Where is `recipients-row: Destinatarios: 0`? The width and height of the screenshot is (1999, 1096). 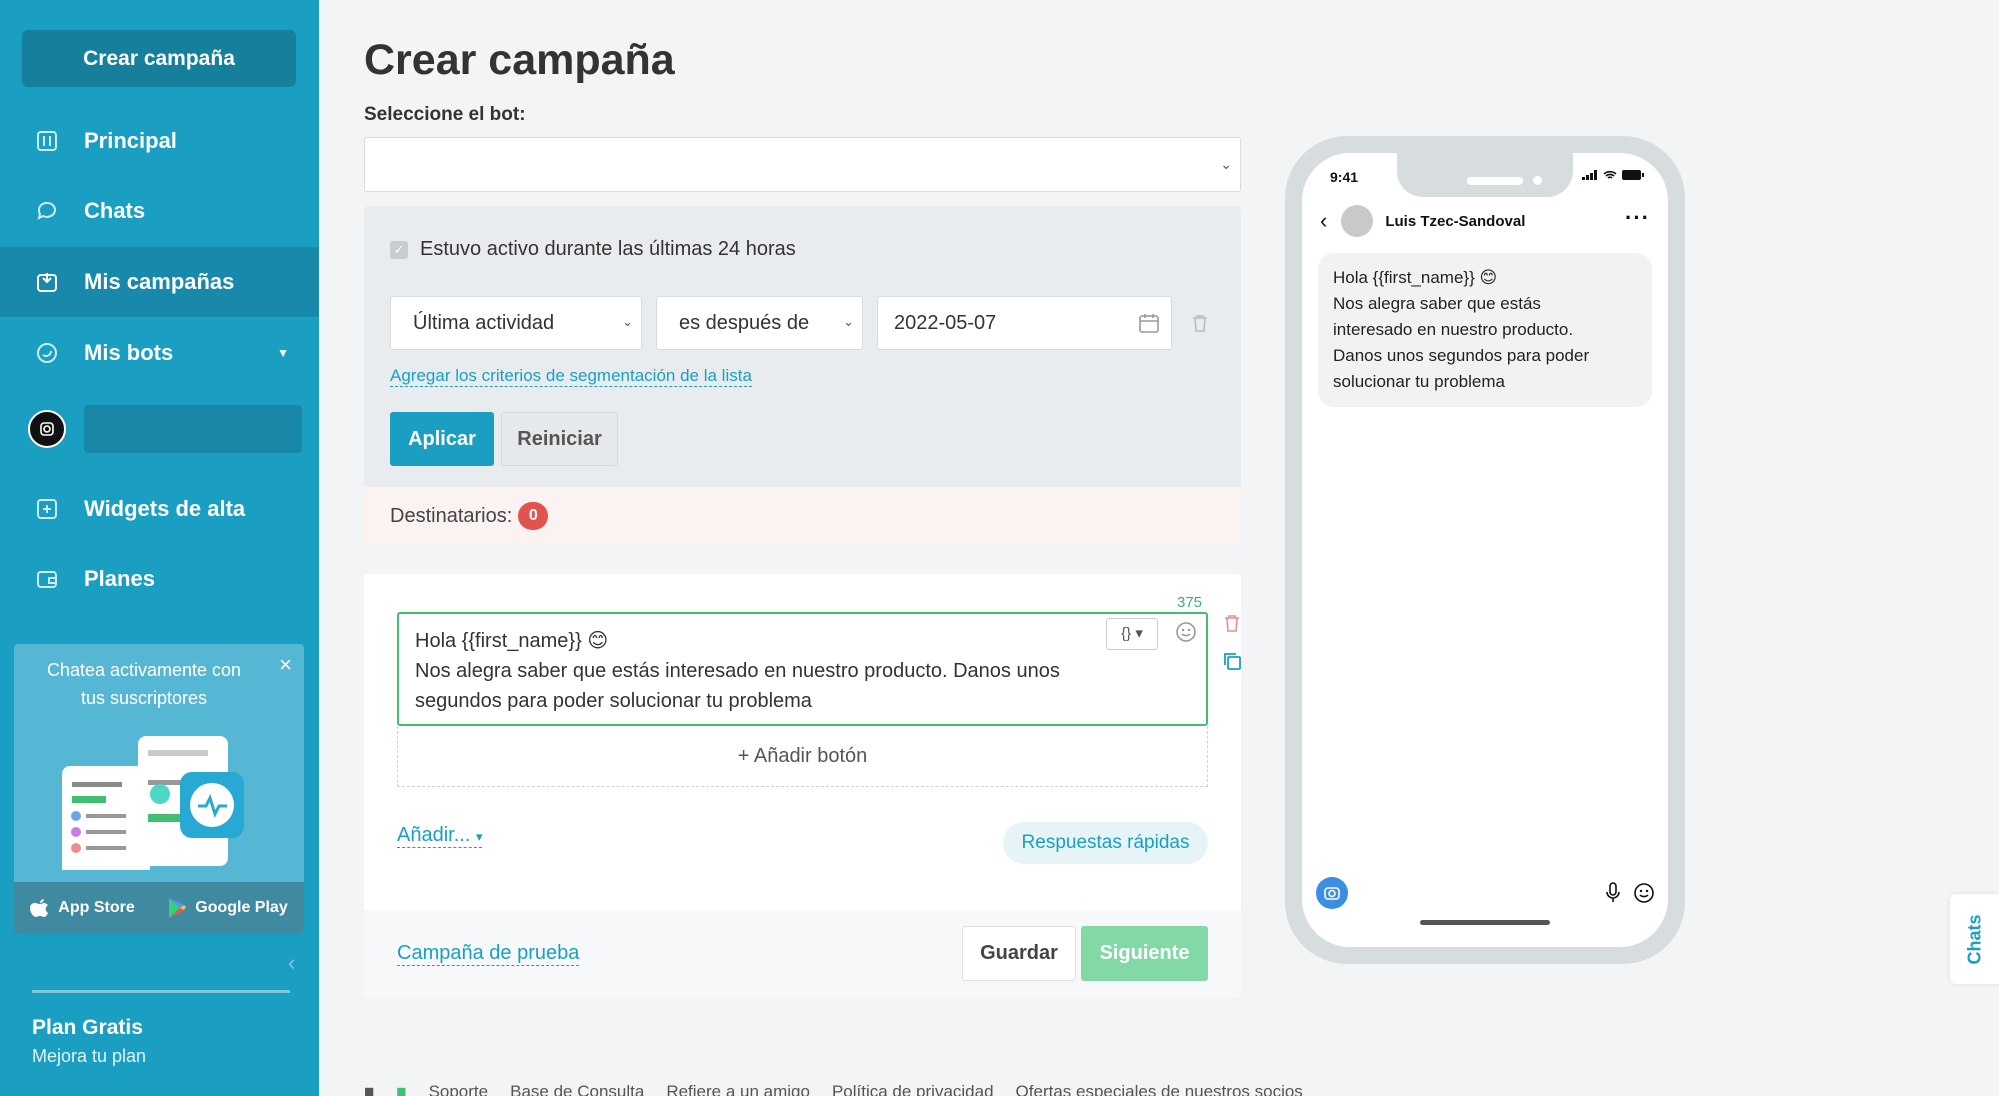 recipients-row: Destinatarios: 0 is located at coordinates (802, 516).